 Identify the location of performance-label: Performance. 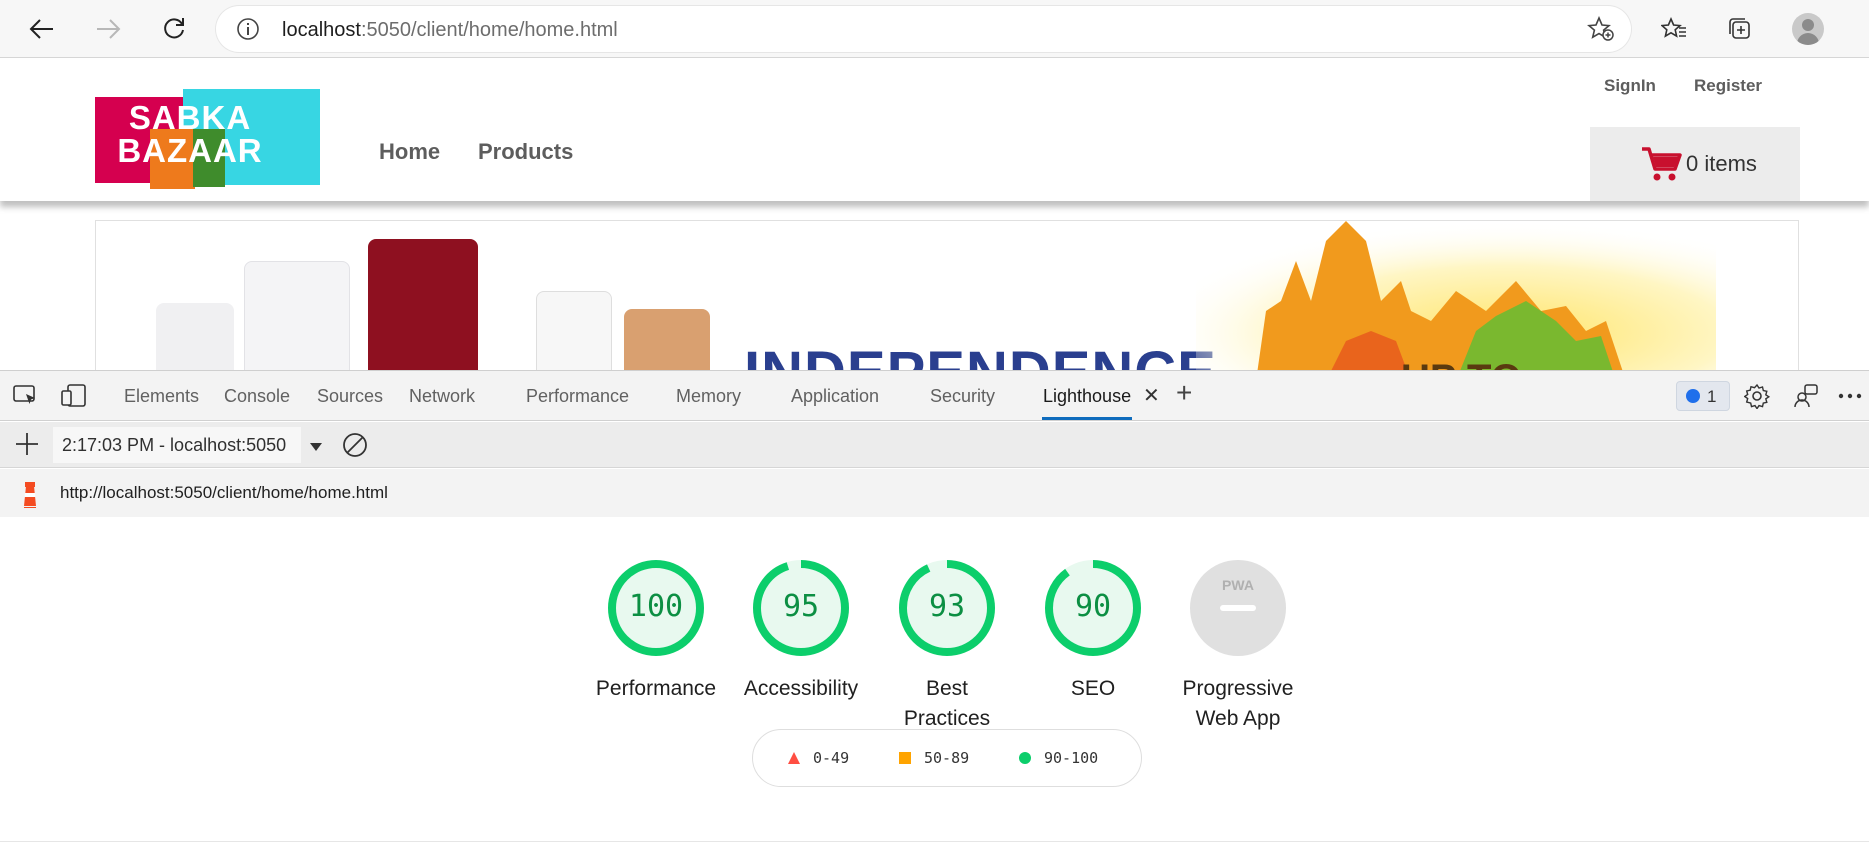
(656, 689).